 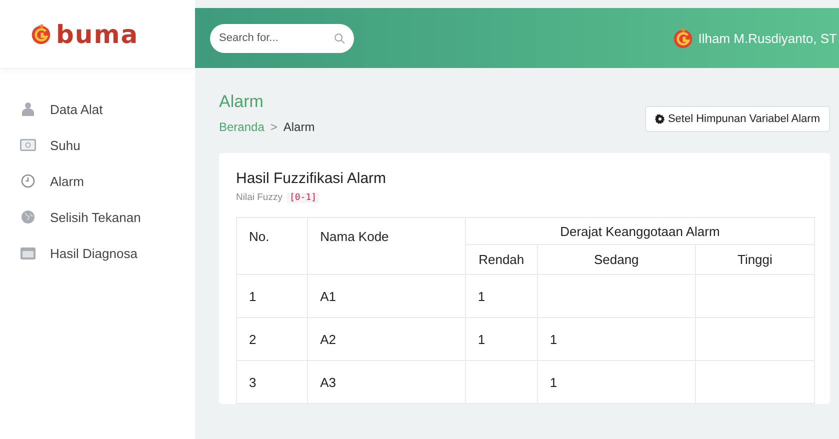 I want to click on user-icon, so click(x=28, y=109).